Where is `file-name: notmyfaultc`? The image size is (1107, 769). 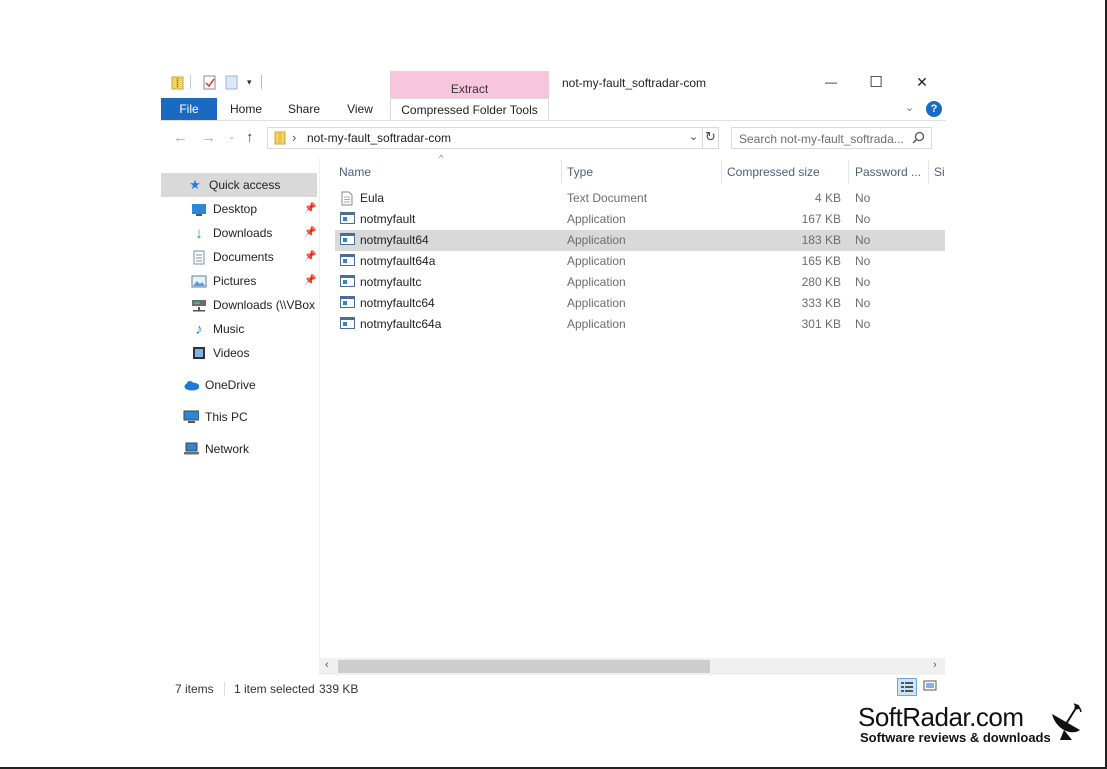
file-name: notmyfaultc is located at coordinates (391, 282).